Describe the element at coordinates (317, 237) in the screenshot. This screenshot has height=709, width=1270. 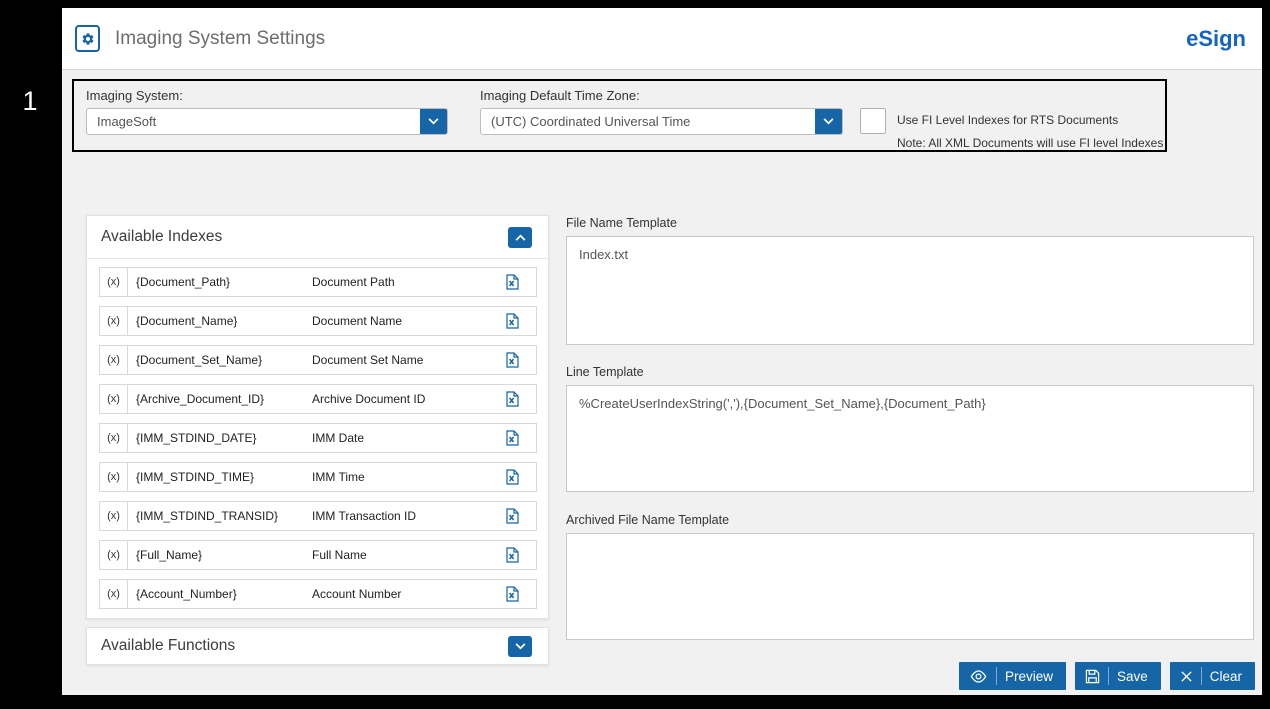
I see `available-indexes-header: Available Indexes` at that location.